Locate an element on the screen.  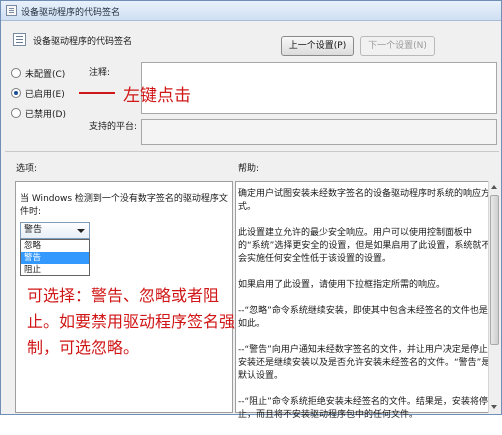
radio-enabled-label: 已启用(E) is located at coordinates (45, 94).